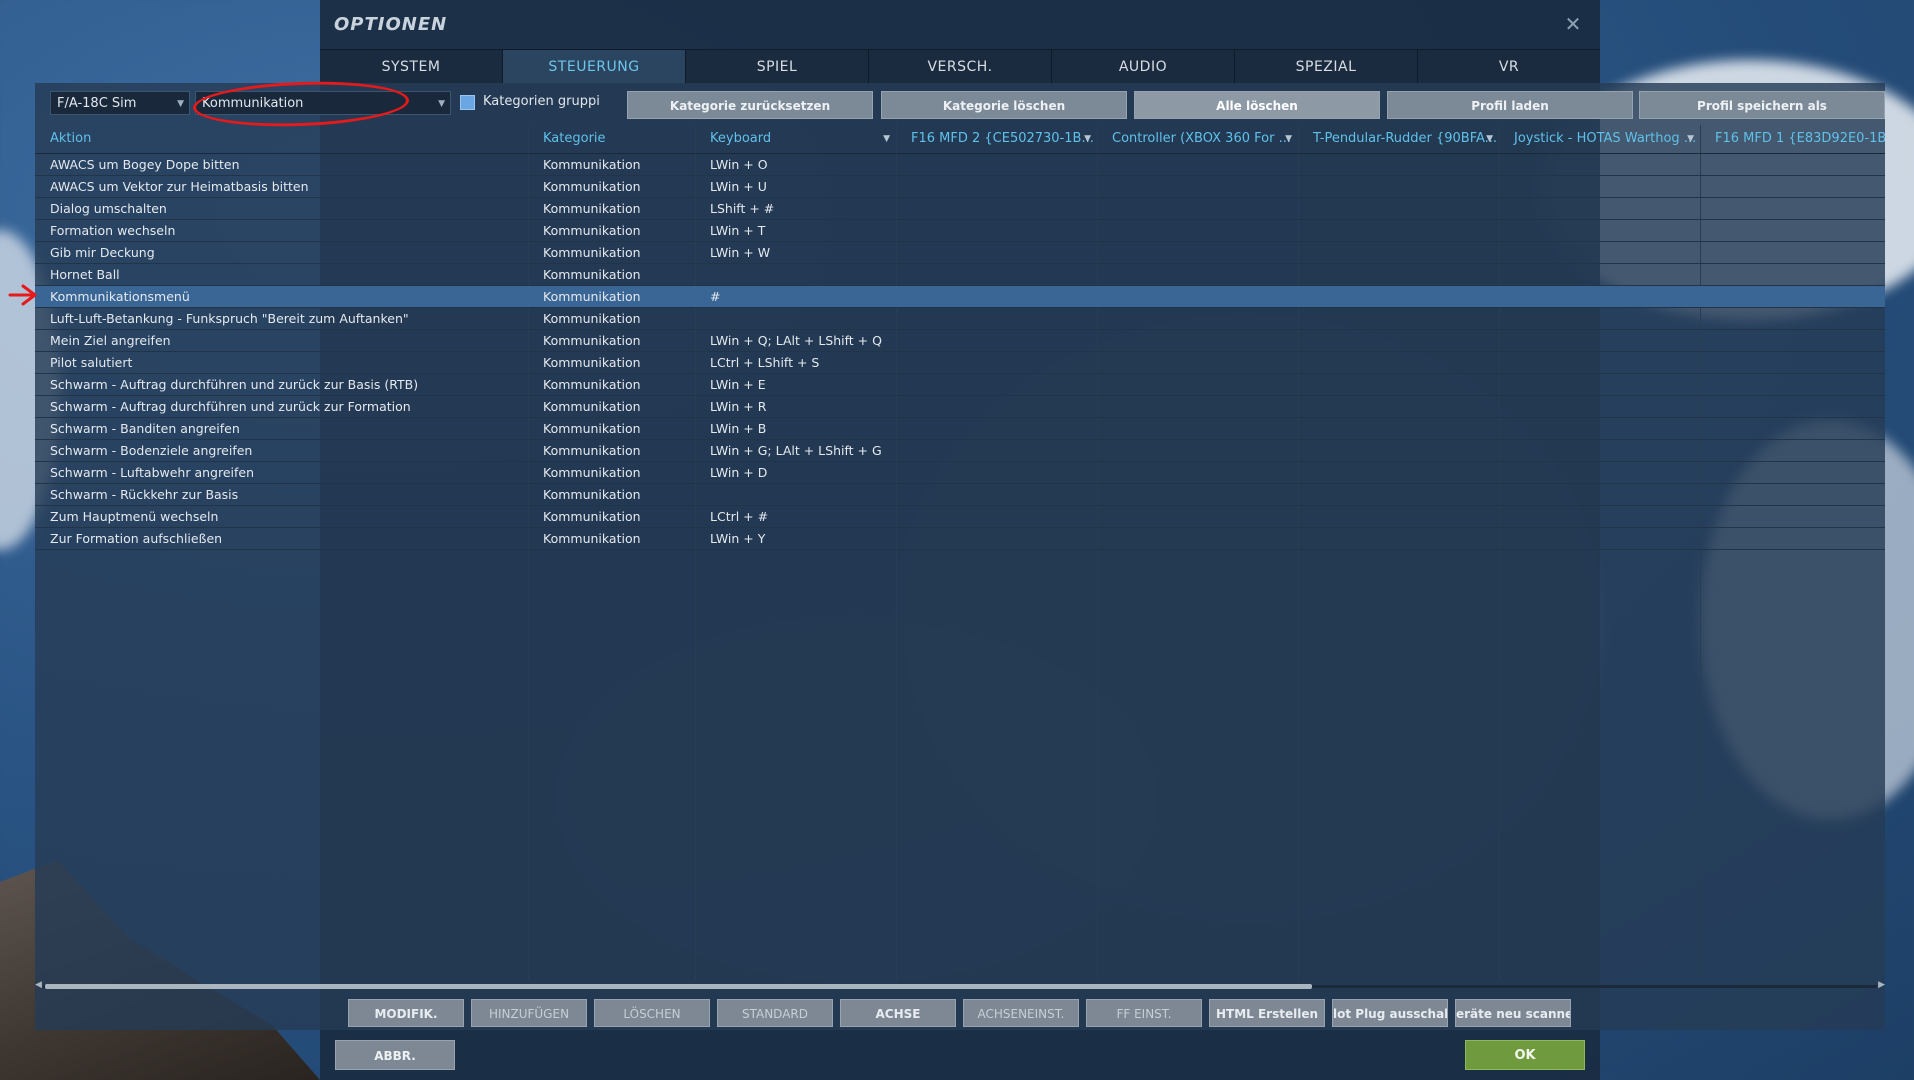  Describe the element at coordinates (652, 1013) in the screenshot. I see `delete-button: LÖSCHEN` at that location.